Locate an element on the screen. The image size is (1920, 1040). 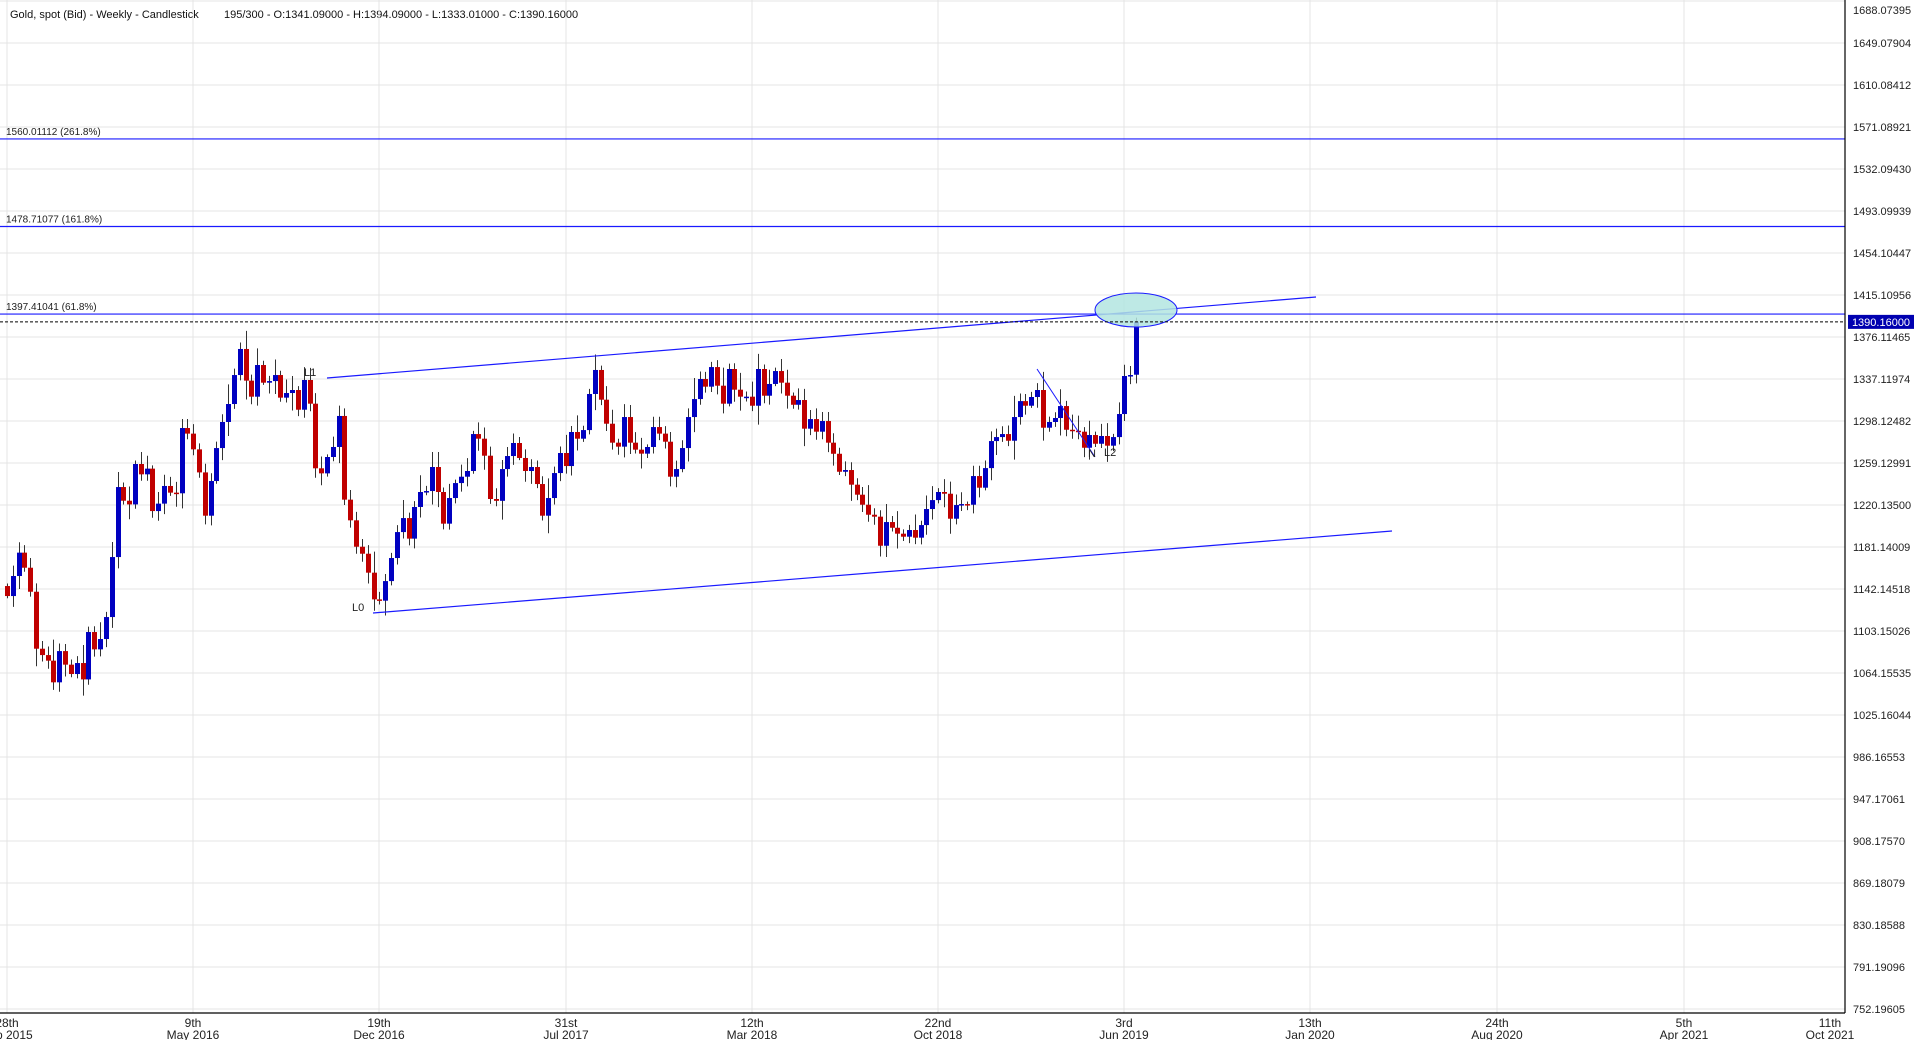
y-tick-label: 1376.11465 is located at coordinates (1881, 338).